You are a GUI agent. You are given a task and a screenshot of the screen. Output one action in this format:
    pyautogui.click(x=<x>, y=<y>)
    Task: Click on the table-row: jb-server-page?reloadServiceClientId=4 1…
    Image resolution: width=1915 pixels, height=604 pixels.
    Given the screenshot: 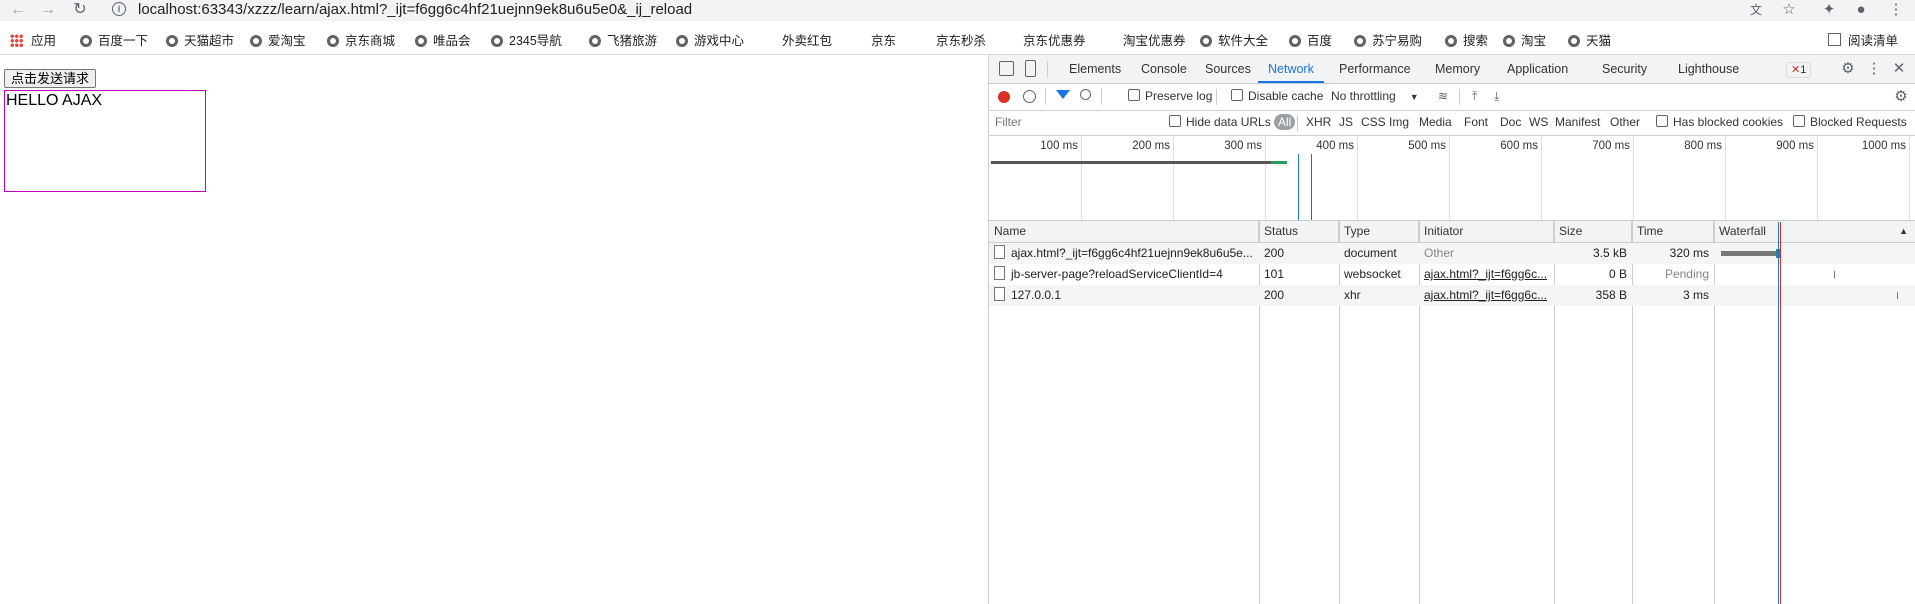 What is the action you would take?
    pyautogui.click(x=1452, y=274)
    